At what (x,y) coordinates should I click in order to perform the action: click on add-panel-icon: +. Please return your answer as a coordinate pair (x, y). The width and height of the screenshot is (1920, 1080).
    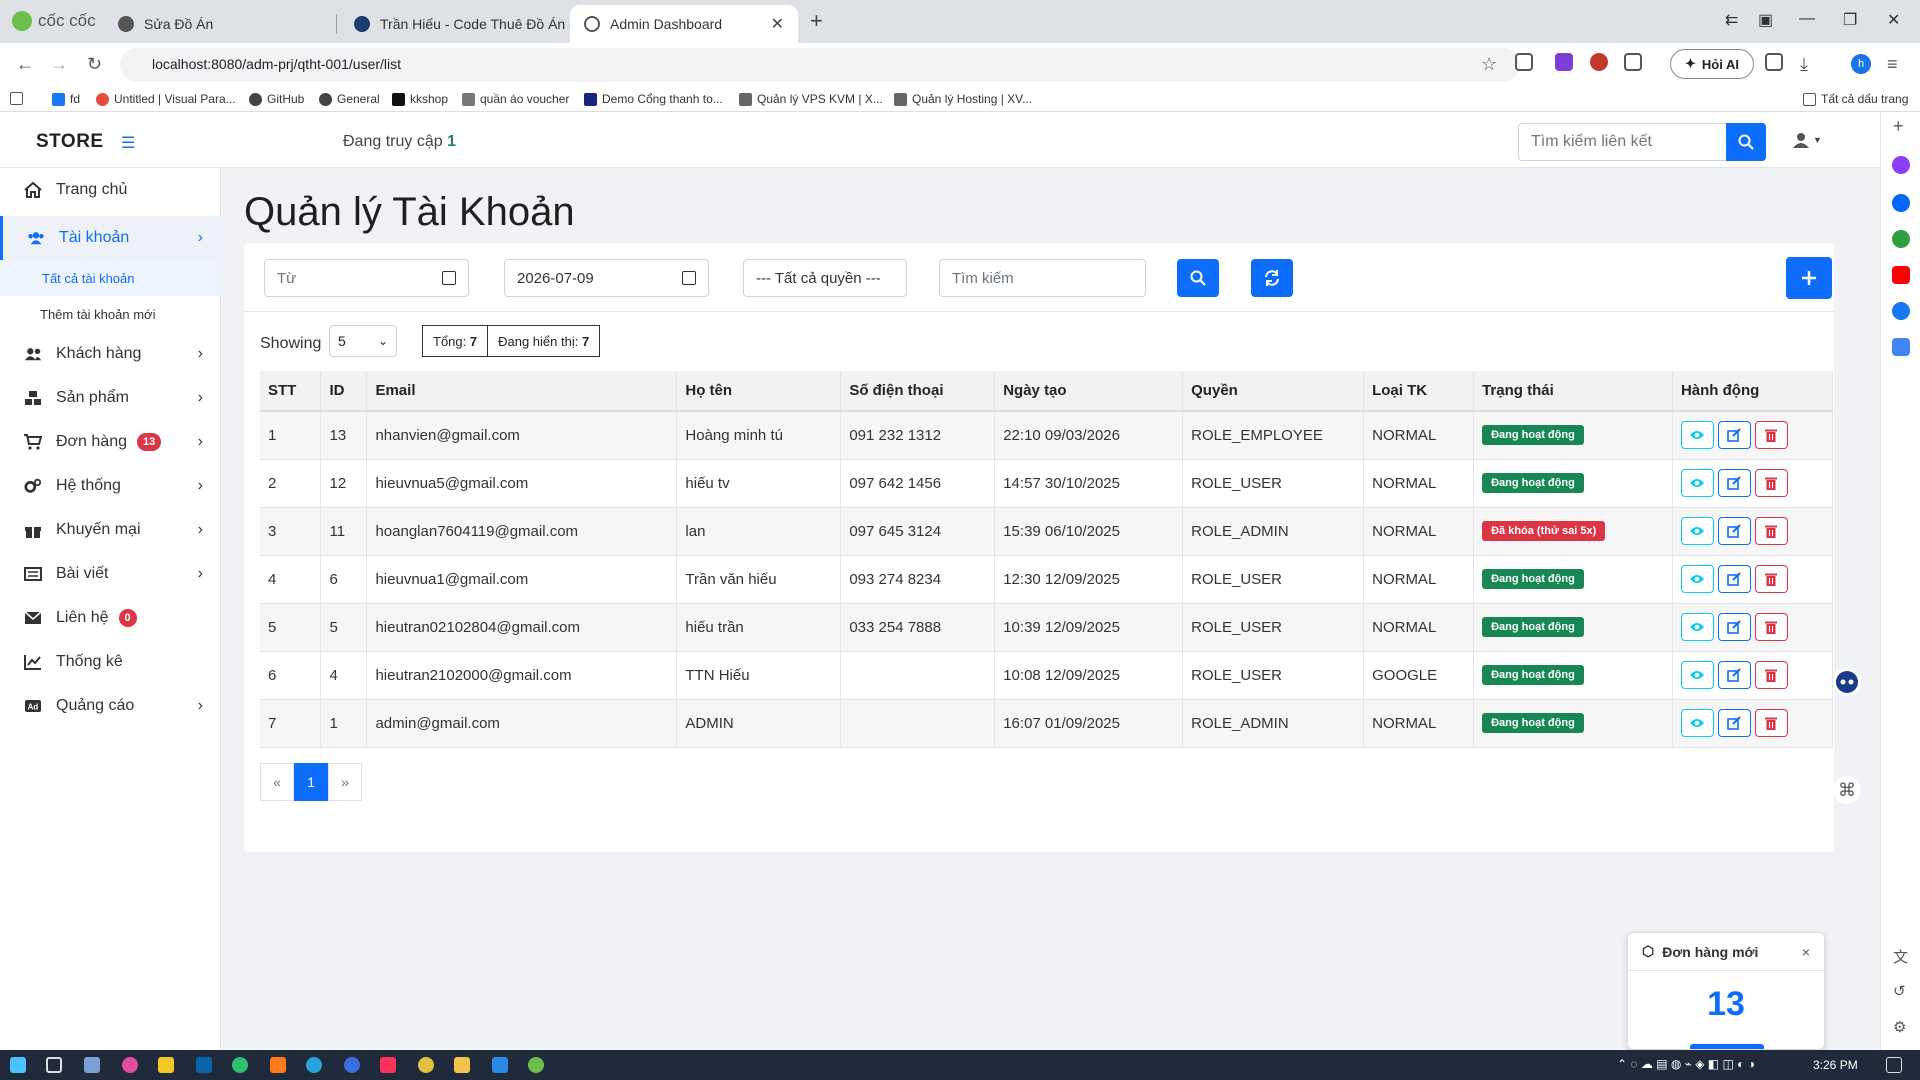
    Looking at the image, I should click on (1898, 126).